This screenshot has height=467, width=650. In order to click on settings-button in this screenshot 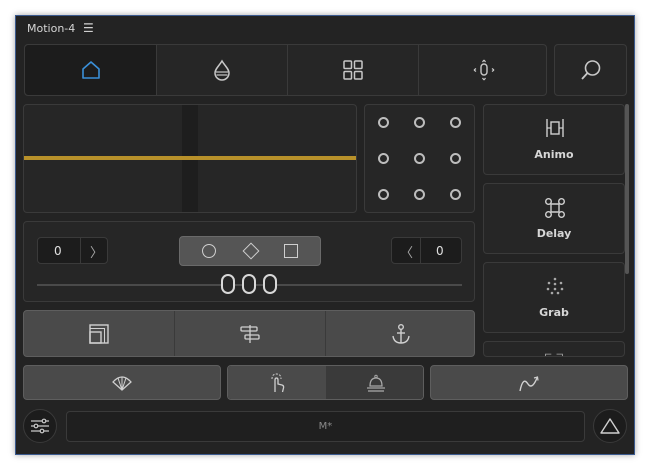, I will do `click(40, 426)`.